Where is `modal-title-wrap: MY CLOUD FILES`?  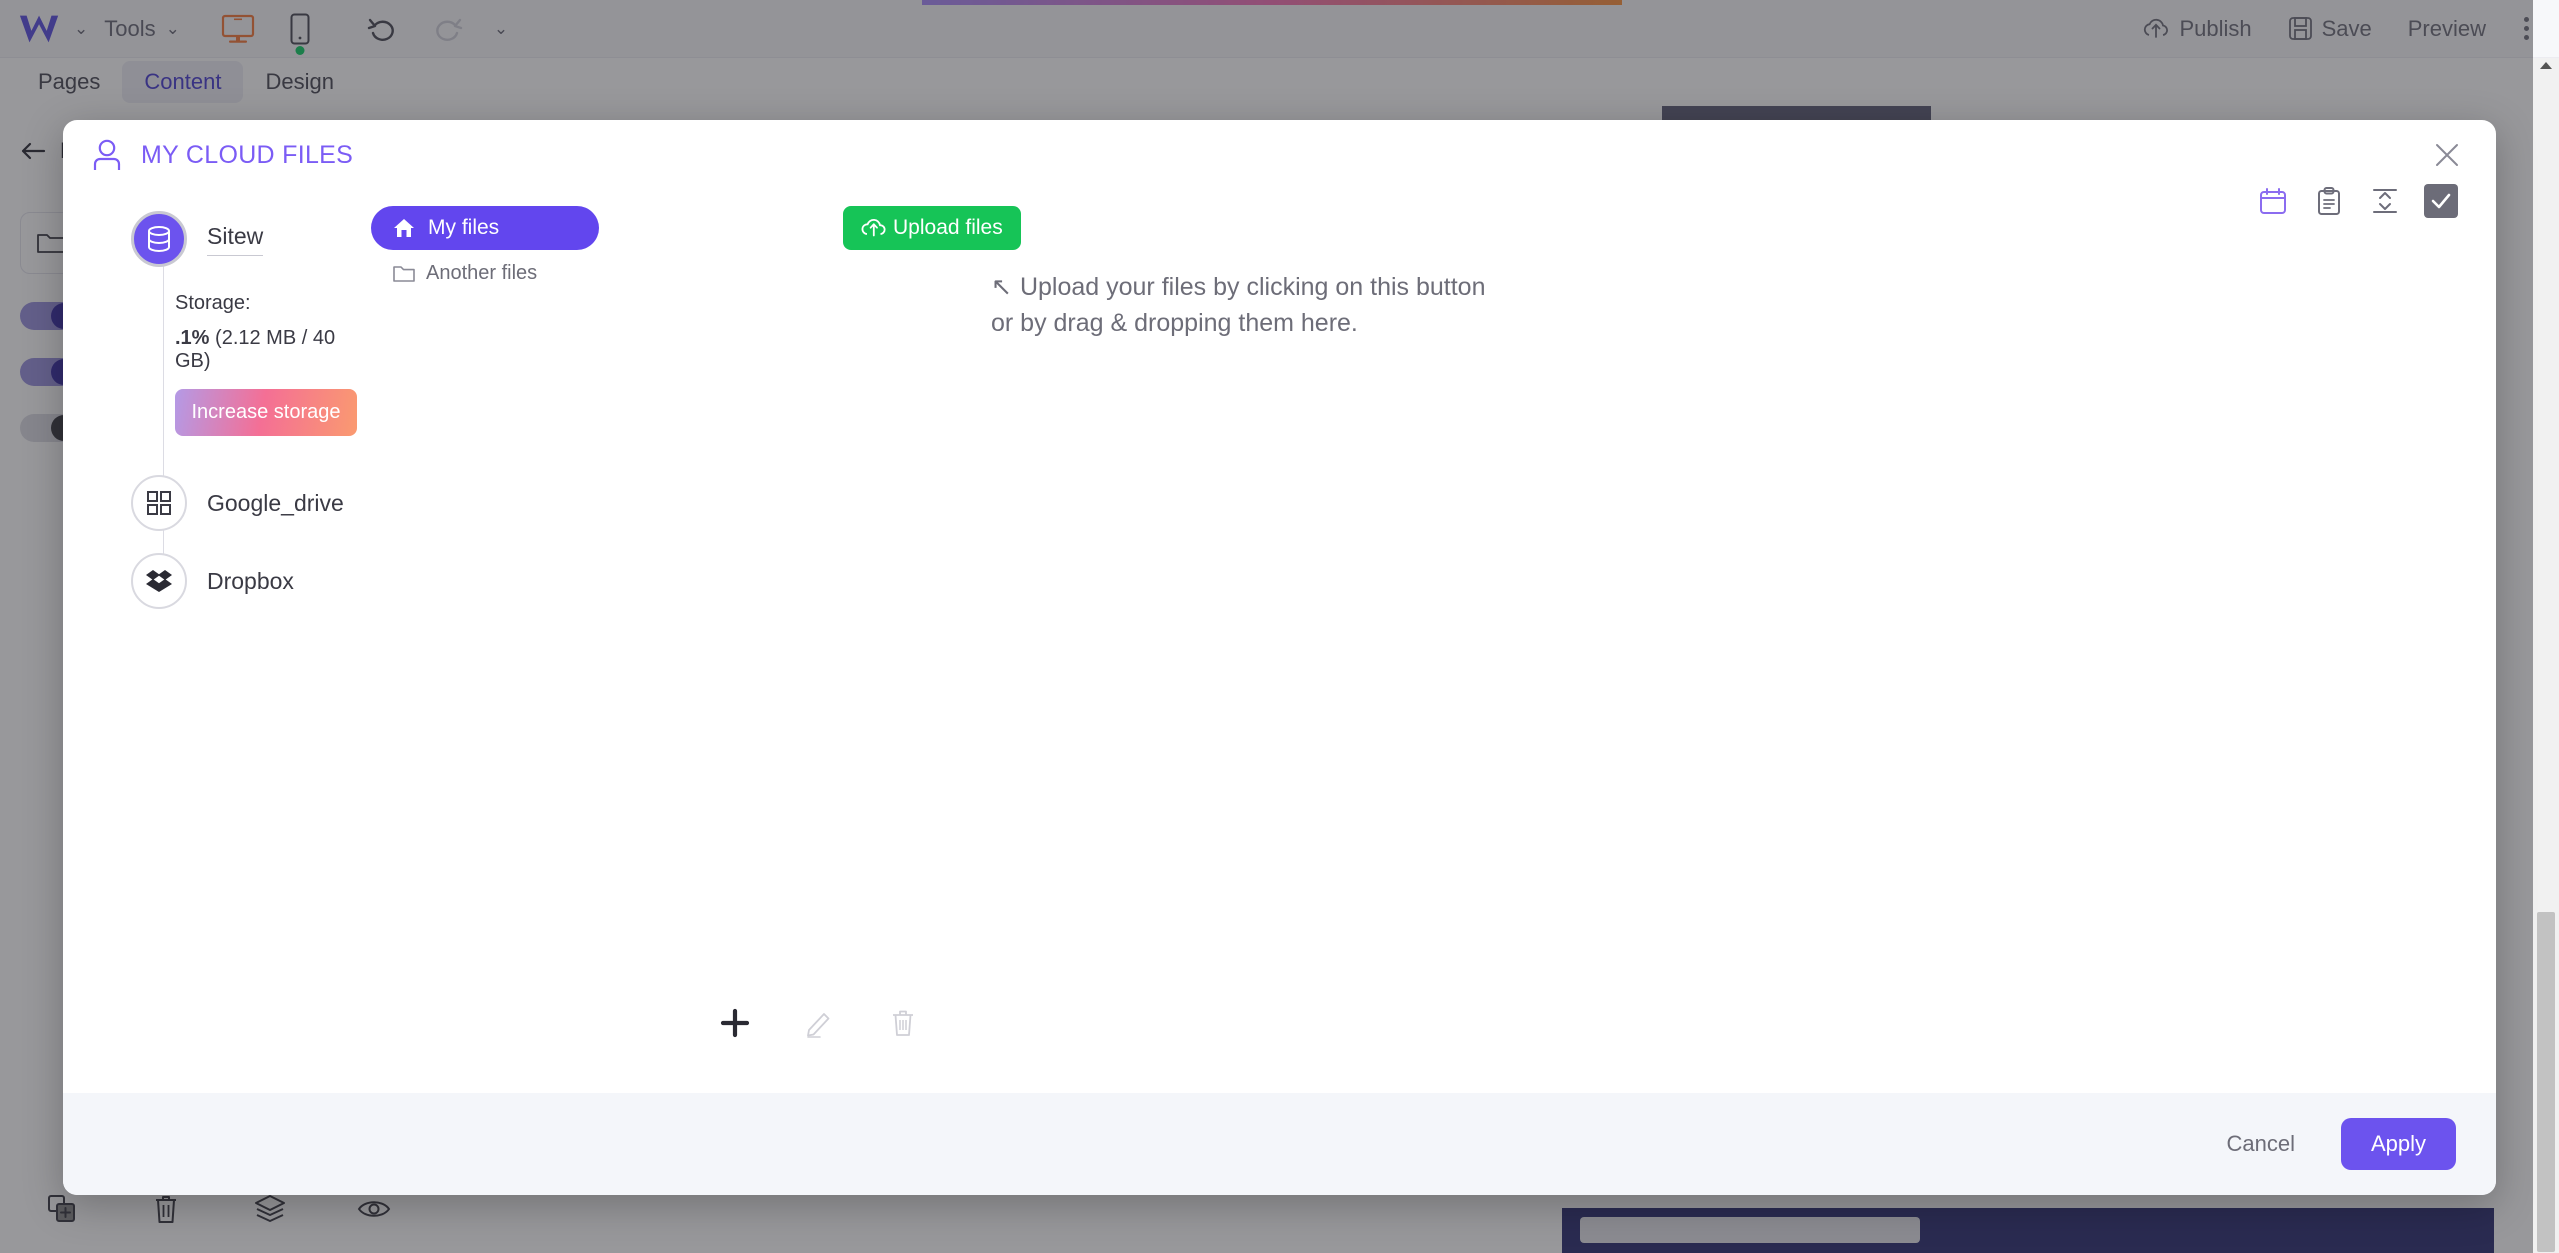 modal-title-wrap: MY CLOUD FILES is located at coordinates (222, 155).